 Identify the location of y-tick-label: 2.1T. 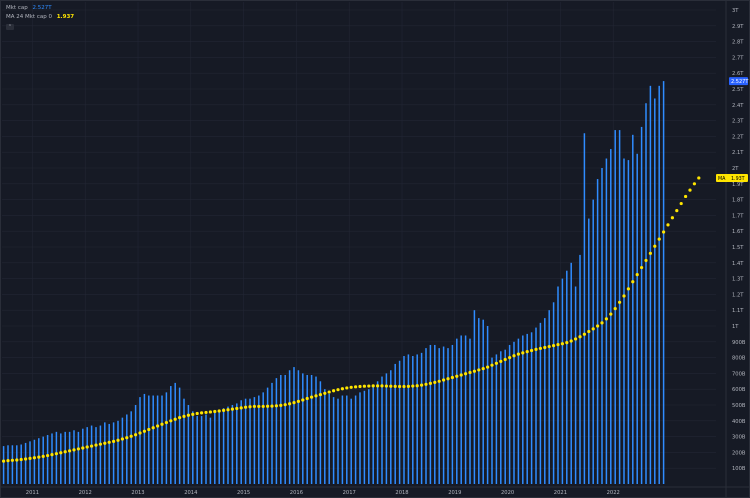
(738, 153).